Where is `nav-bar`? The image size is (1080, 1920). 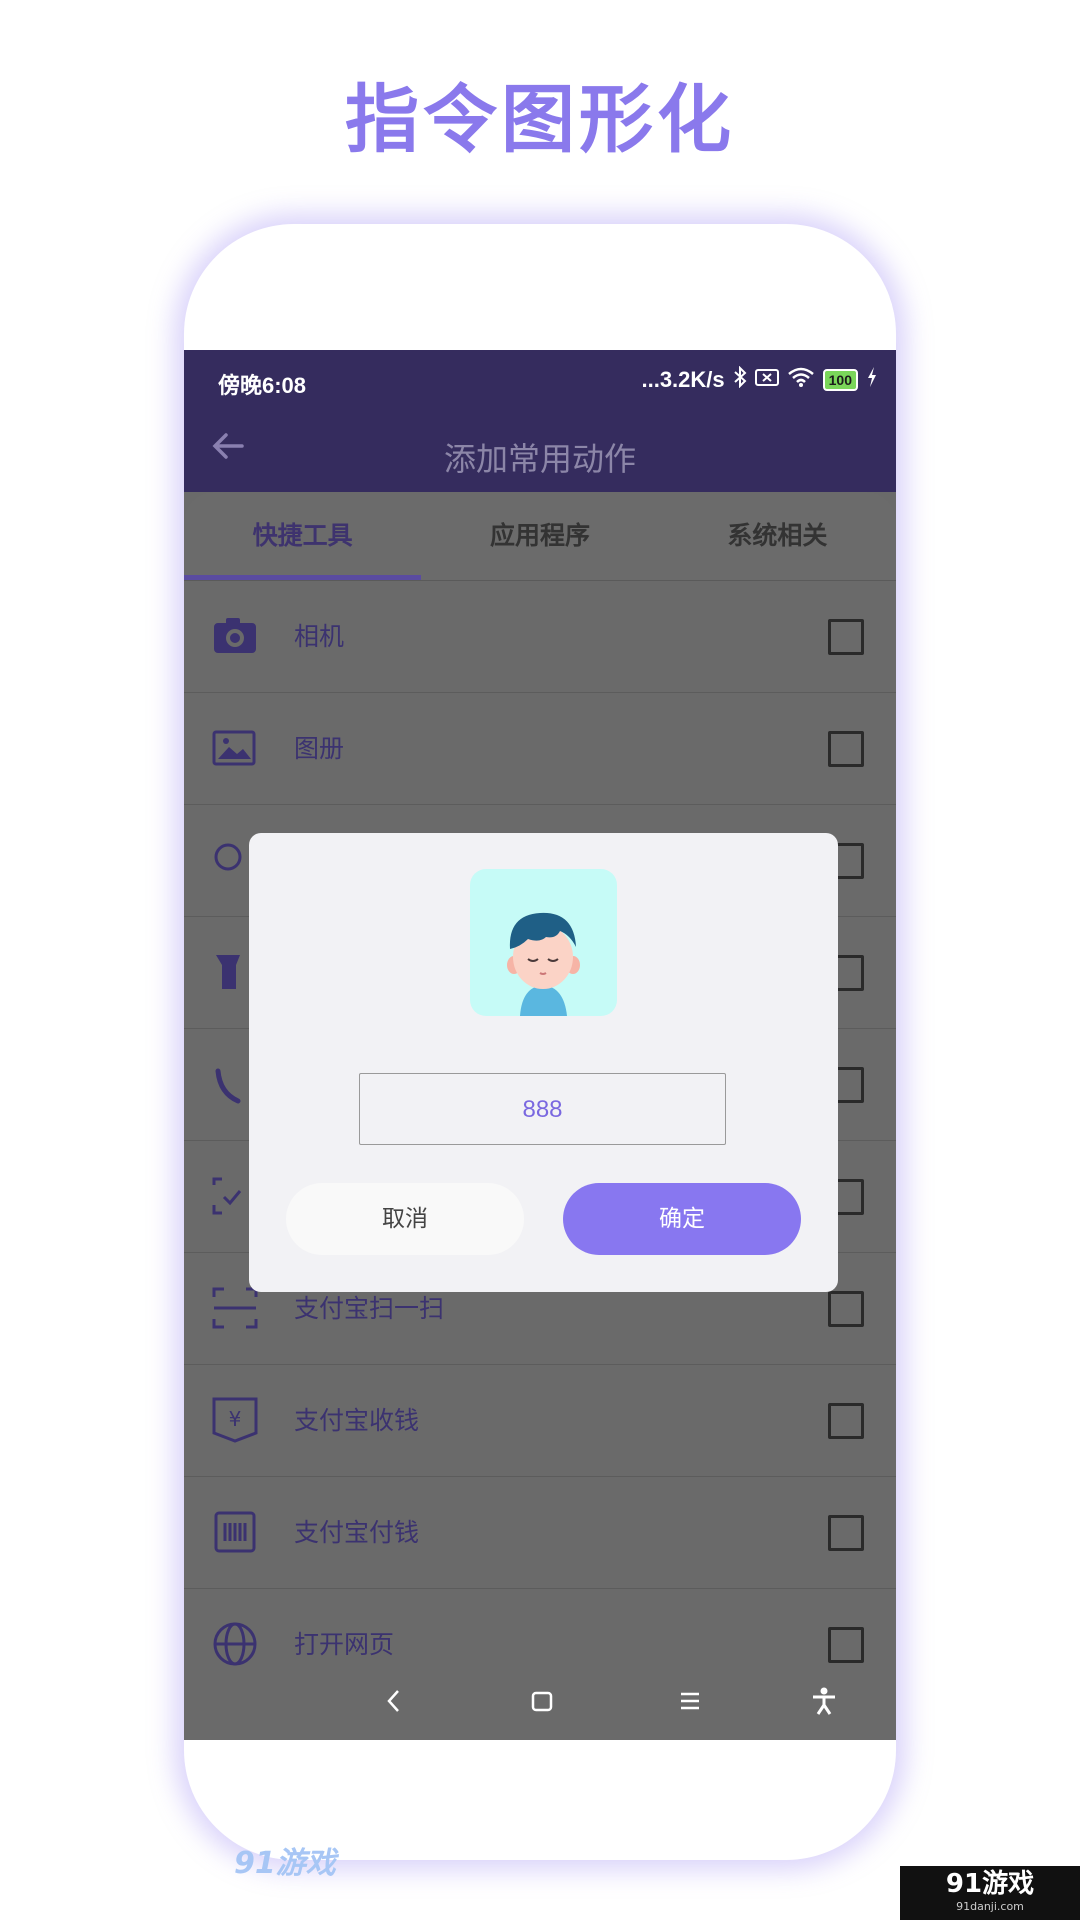
nav-bar is located at coordinates (540, 1706).